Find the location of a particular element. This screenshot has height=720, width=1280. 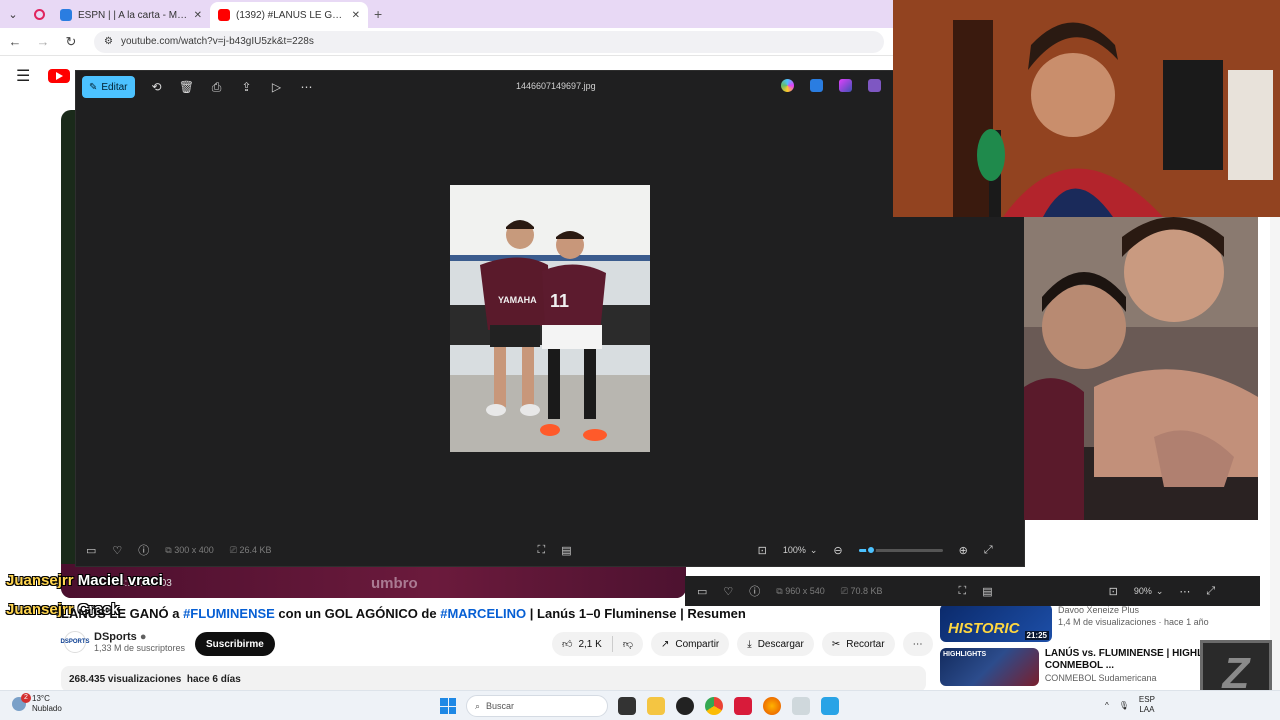

title-text: con un GOL AGÓNICO de is located at coordinates (357, 613).